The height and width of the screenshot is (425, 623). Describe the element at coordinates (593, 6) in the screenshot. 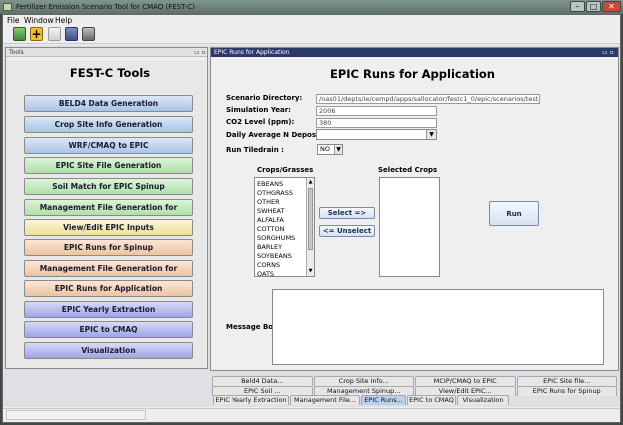

I see `maximize-icon: □` at that location.